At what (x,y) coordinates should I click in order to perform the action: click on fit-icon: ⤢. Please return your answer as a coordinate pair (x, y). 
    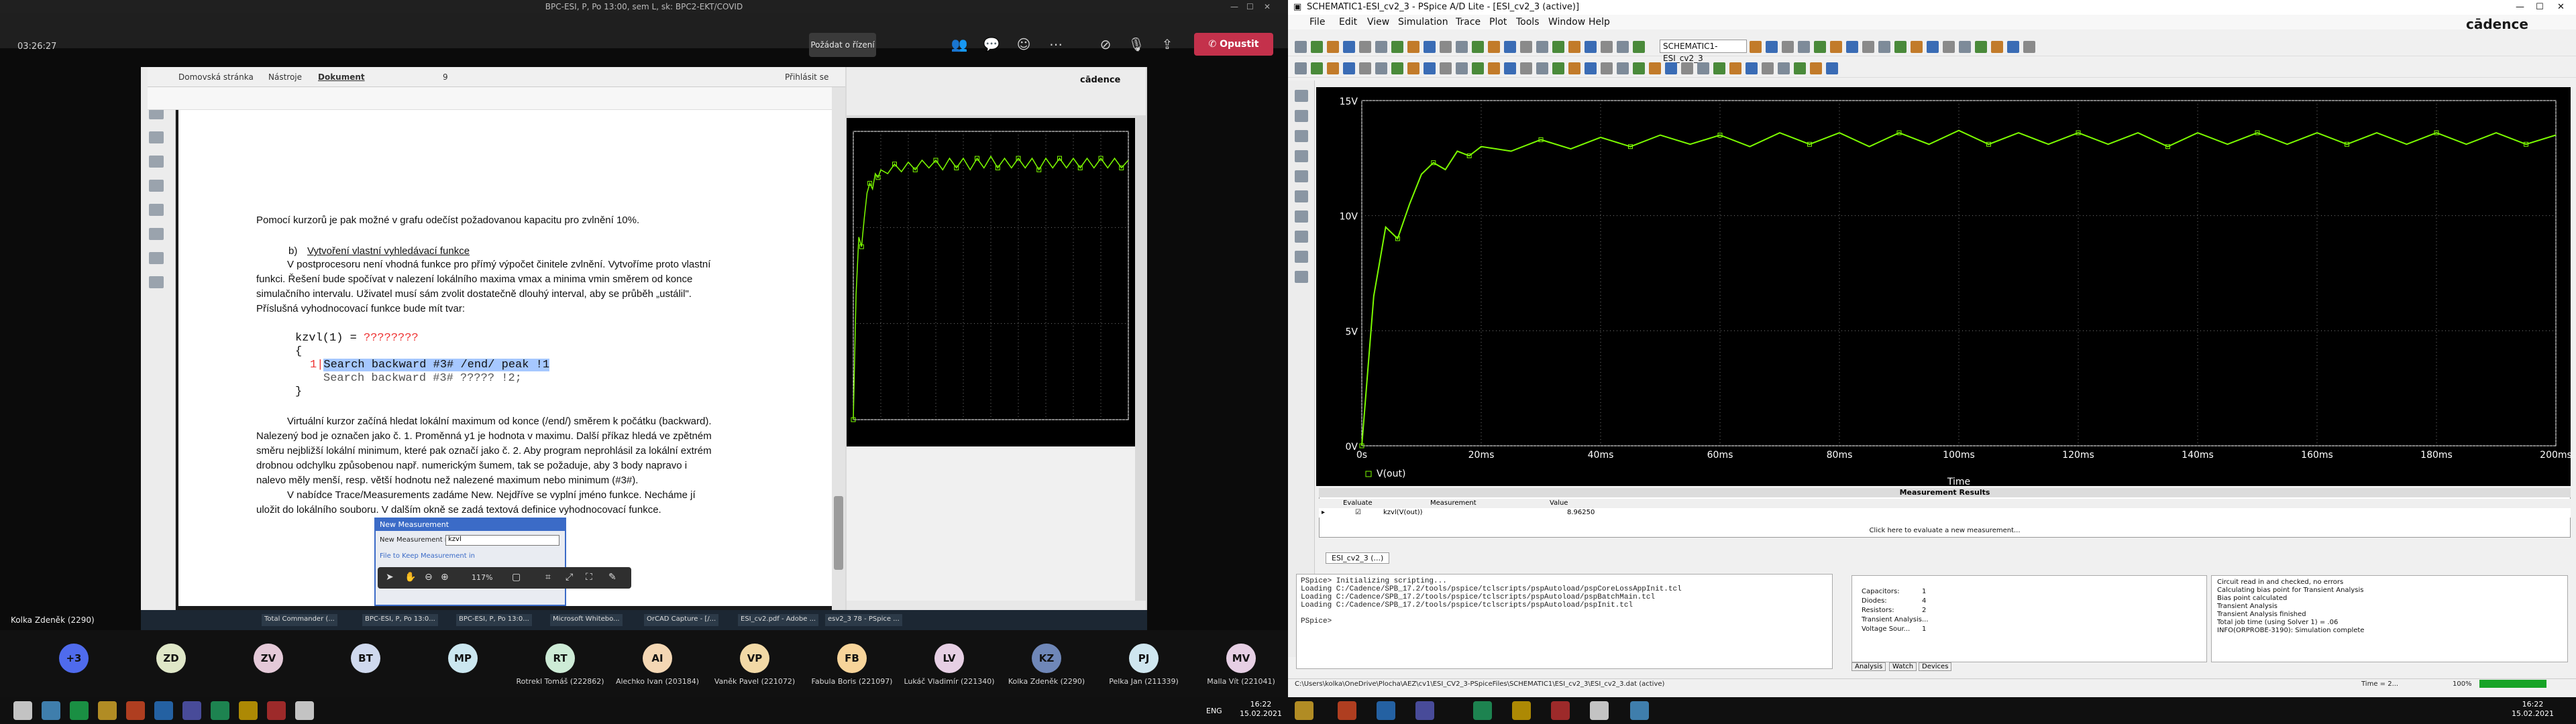
    Looking at the image, I should click on (569, 577).